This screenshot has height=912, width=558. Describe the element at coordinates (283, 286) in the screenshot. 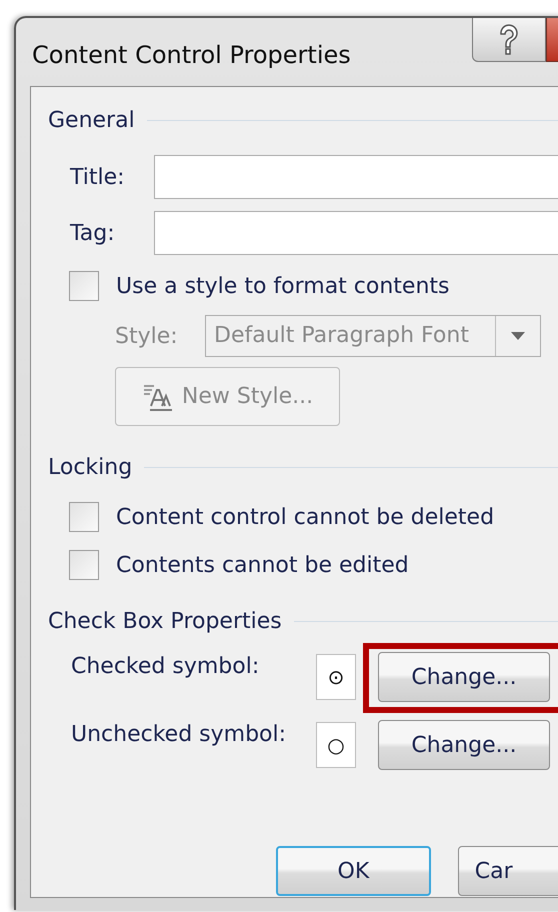

I see `checkbox-label: Use a style to format contents` at that location.